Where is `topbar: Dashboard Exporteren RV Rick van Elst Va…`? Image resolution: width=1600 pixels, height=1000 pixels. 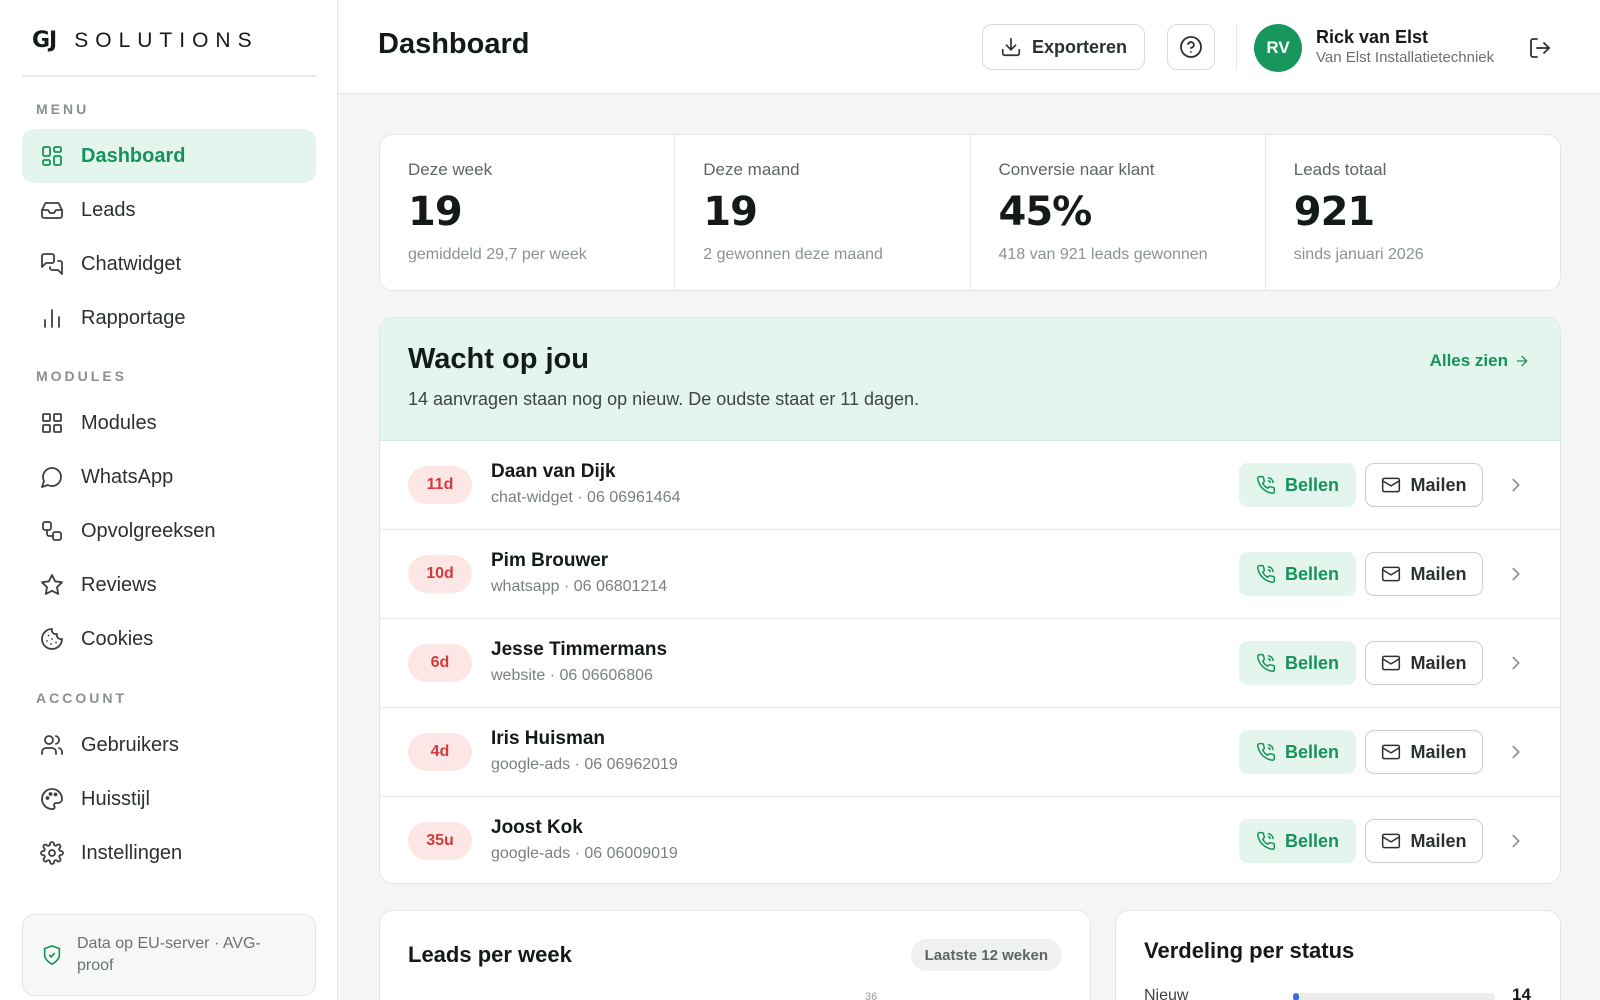
topbar: Dashboard Exporteren RV Rick van Elst Va… is located at coordinates (969, 47).